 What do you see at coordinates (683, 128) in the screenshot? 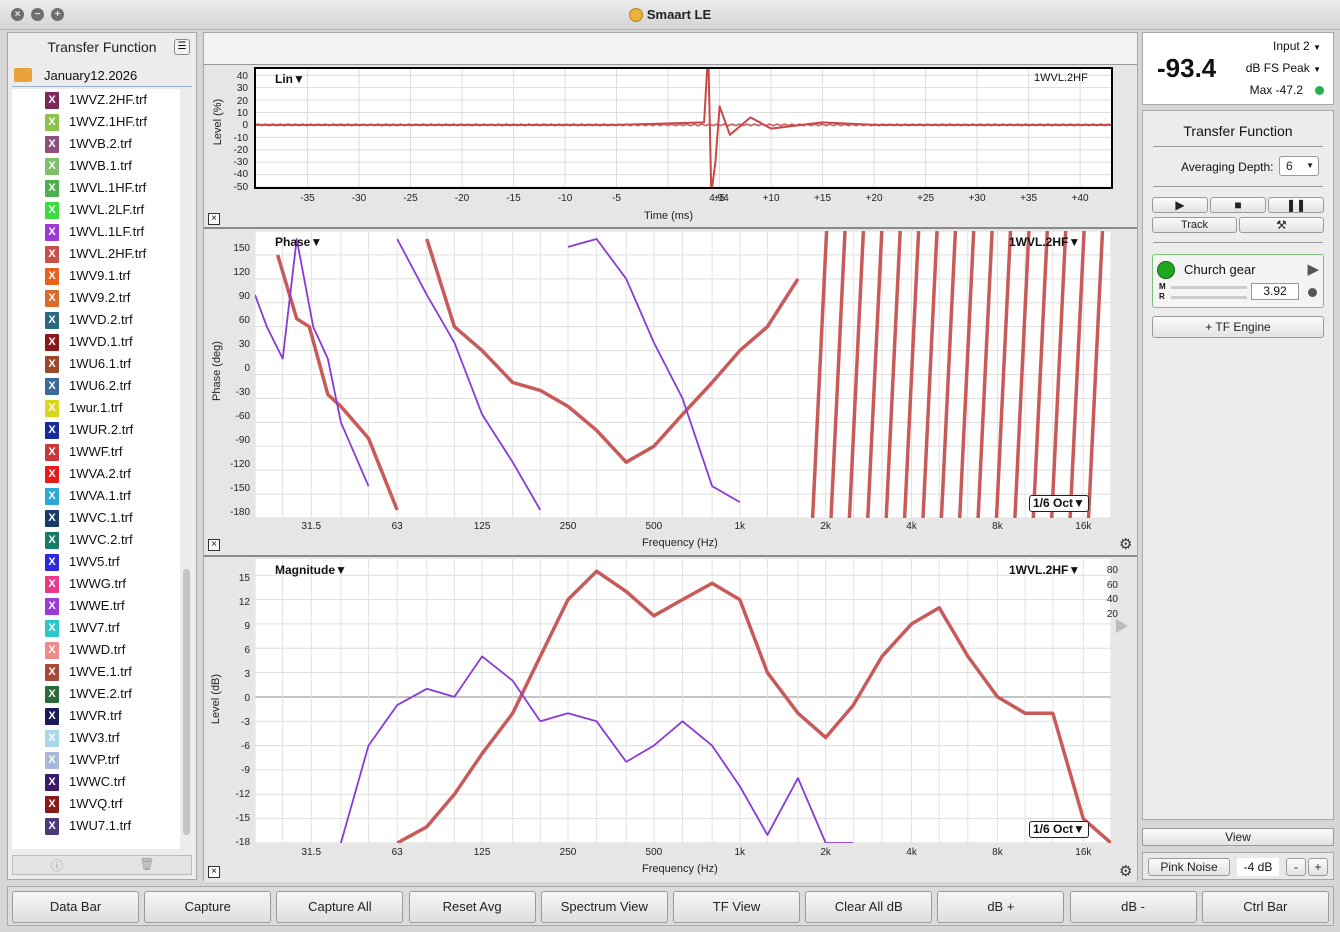
I see `impulse-plot` at bounding box center [683, 128].